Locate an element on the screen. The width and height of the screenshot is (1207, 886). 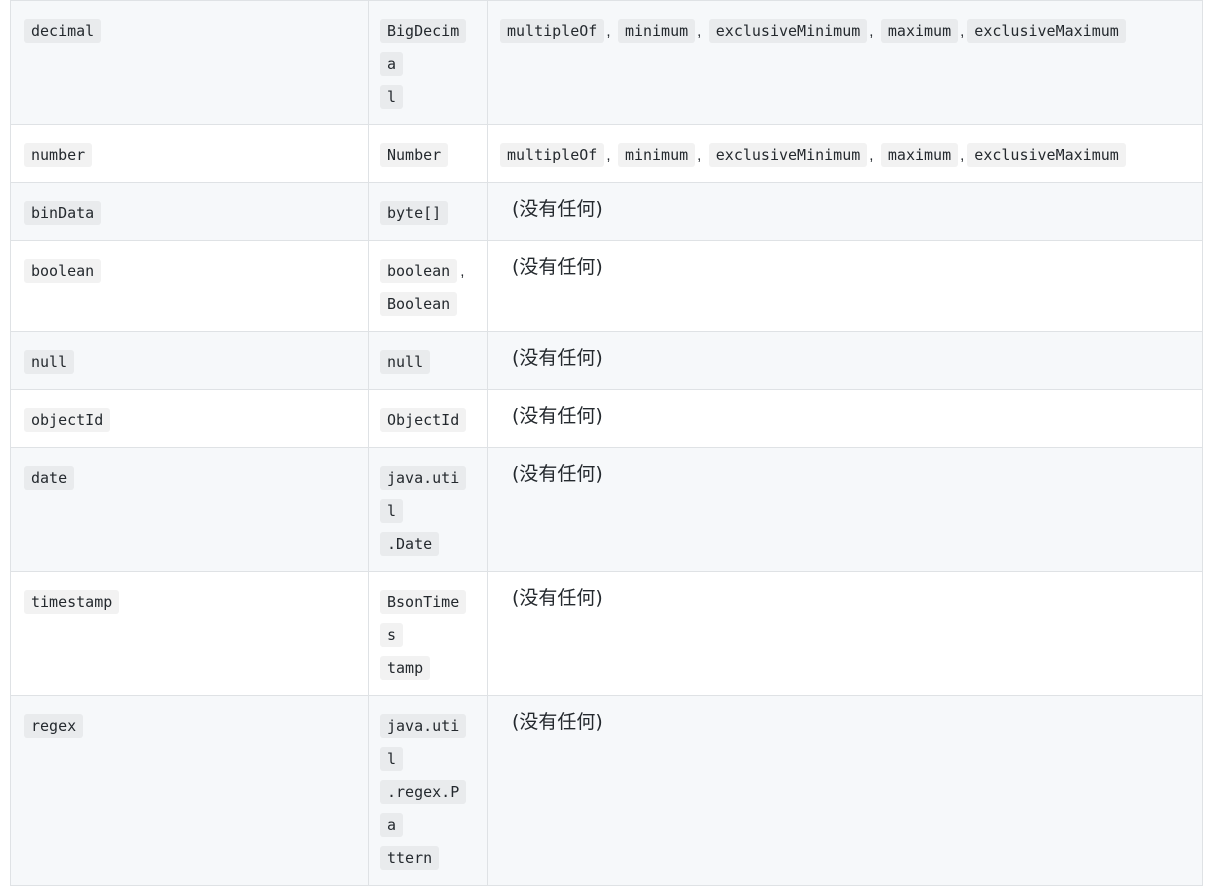
bson-type-code: boolean is located at coordinates (63, 271).